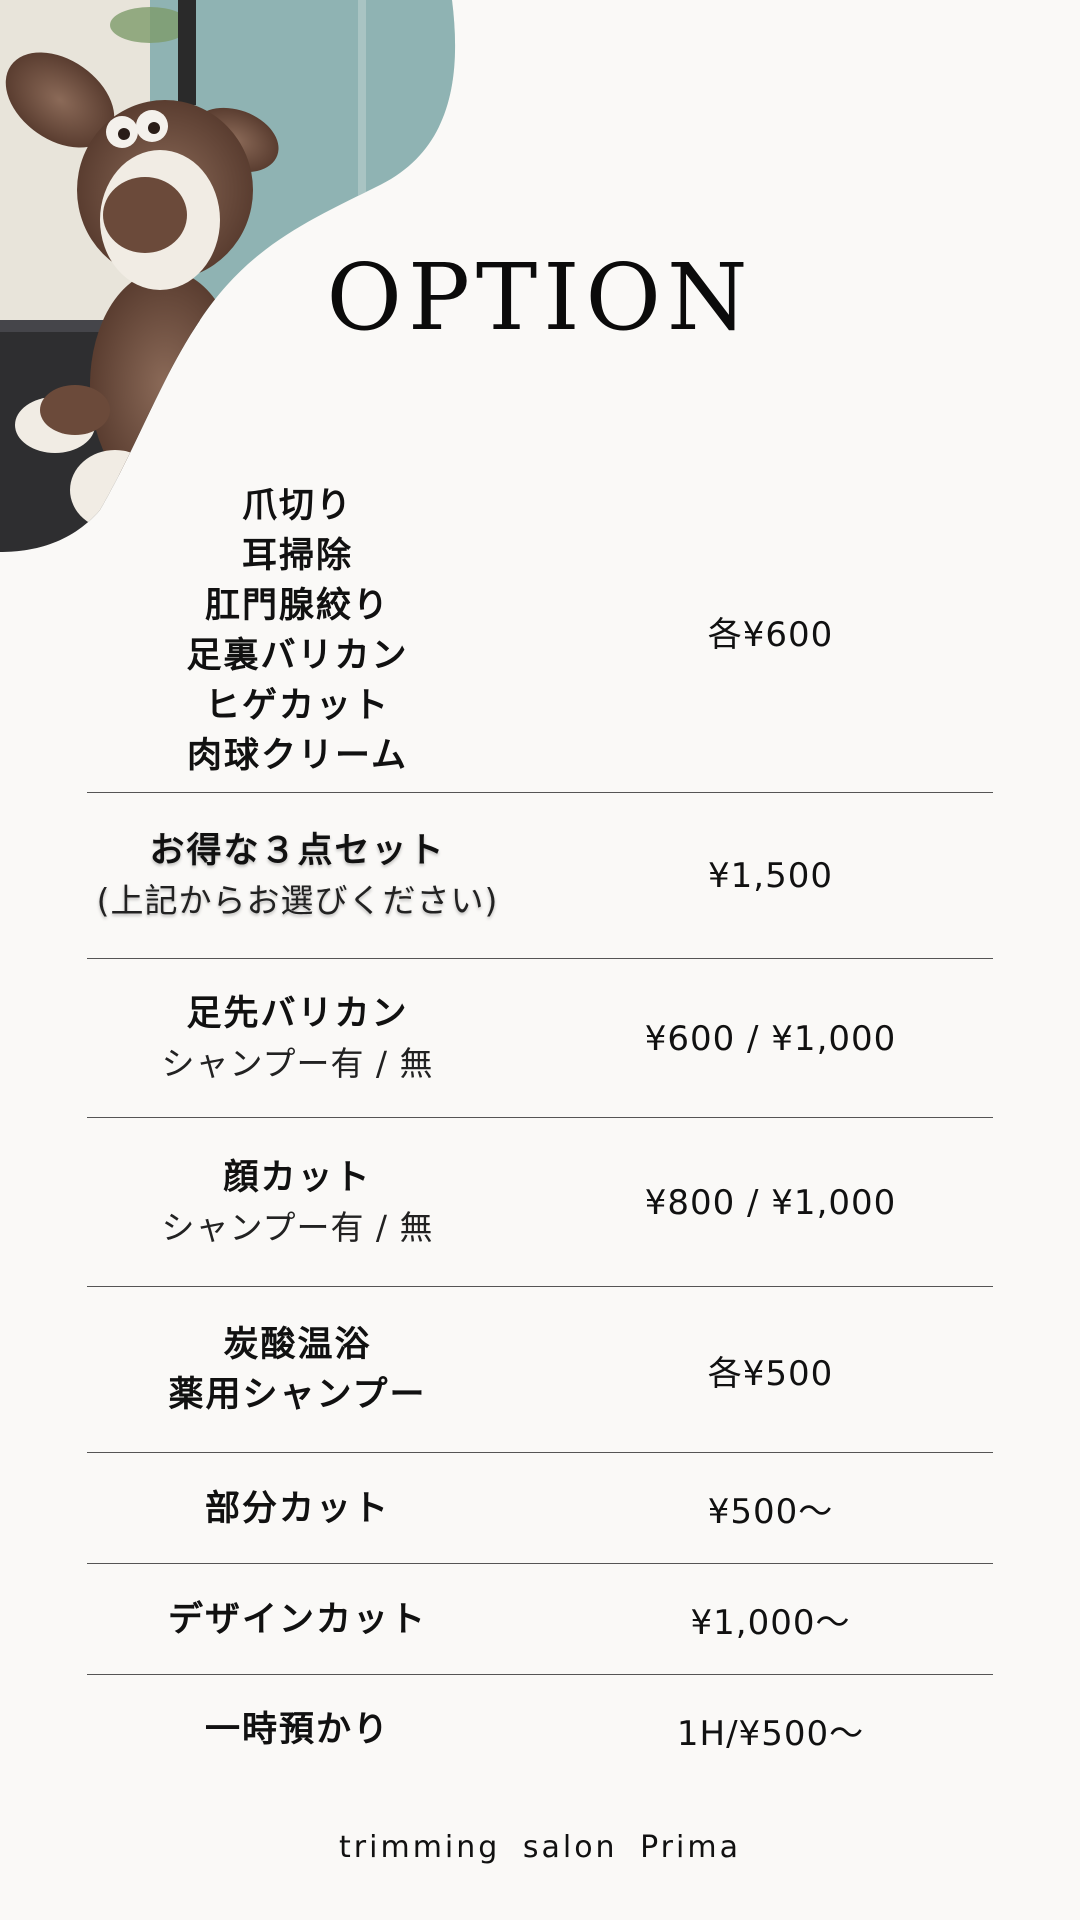 The width and height of the screenshot is (1080, 1920). Describe the element at coordinates (770, 1512) in the screenshot. I see `option-price: ¥500〜` at that location.